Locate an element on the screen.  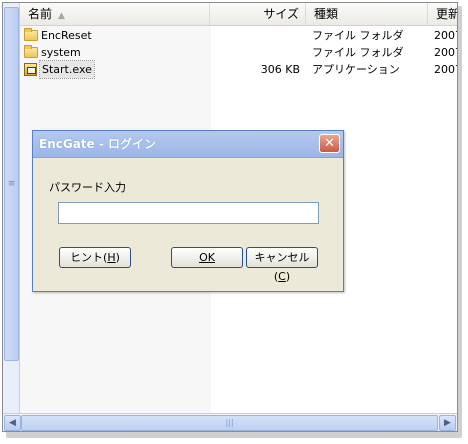
vertical-scrollbar: ≡ is located at coordinates (11, 208).